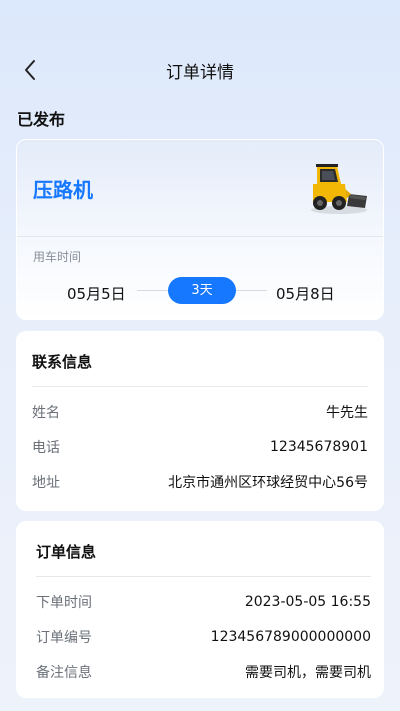 This screenshot has width=400, height=711. What do you see at coordinates (347, 413) in the screenshot?
I see `row-value: 牛先生` at bounding box center [347, 413].